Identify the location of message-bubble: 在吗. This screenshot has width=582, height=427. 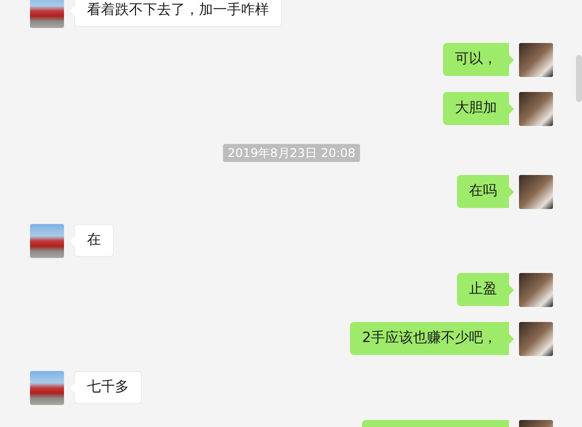
(485, 191).